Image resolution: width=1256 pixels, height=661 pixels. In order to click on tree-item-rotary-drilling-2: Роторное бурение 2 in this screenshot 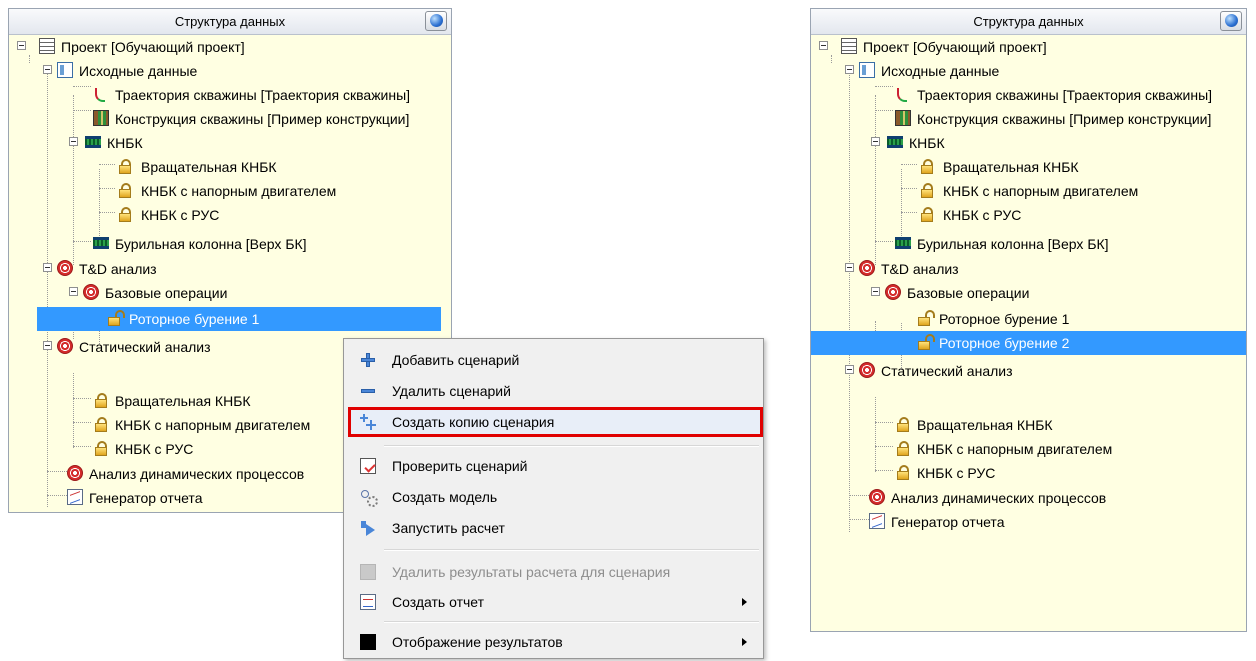, I will do `click(1028, 343)`.